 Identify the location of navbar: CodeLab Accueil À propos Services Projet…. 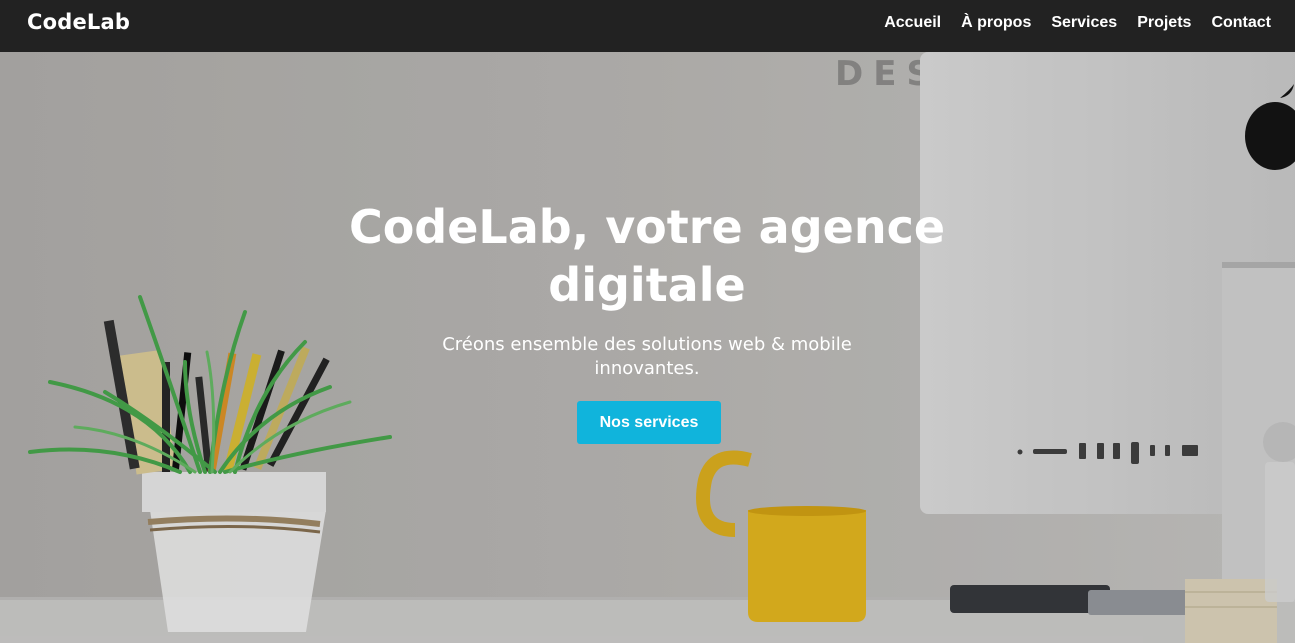
(647, 26).